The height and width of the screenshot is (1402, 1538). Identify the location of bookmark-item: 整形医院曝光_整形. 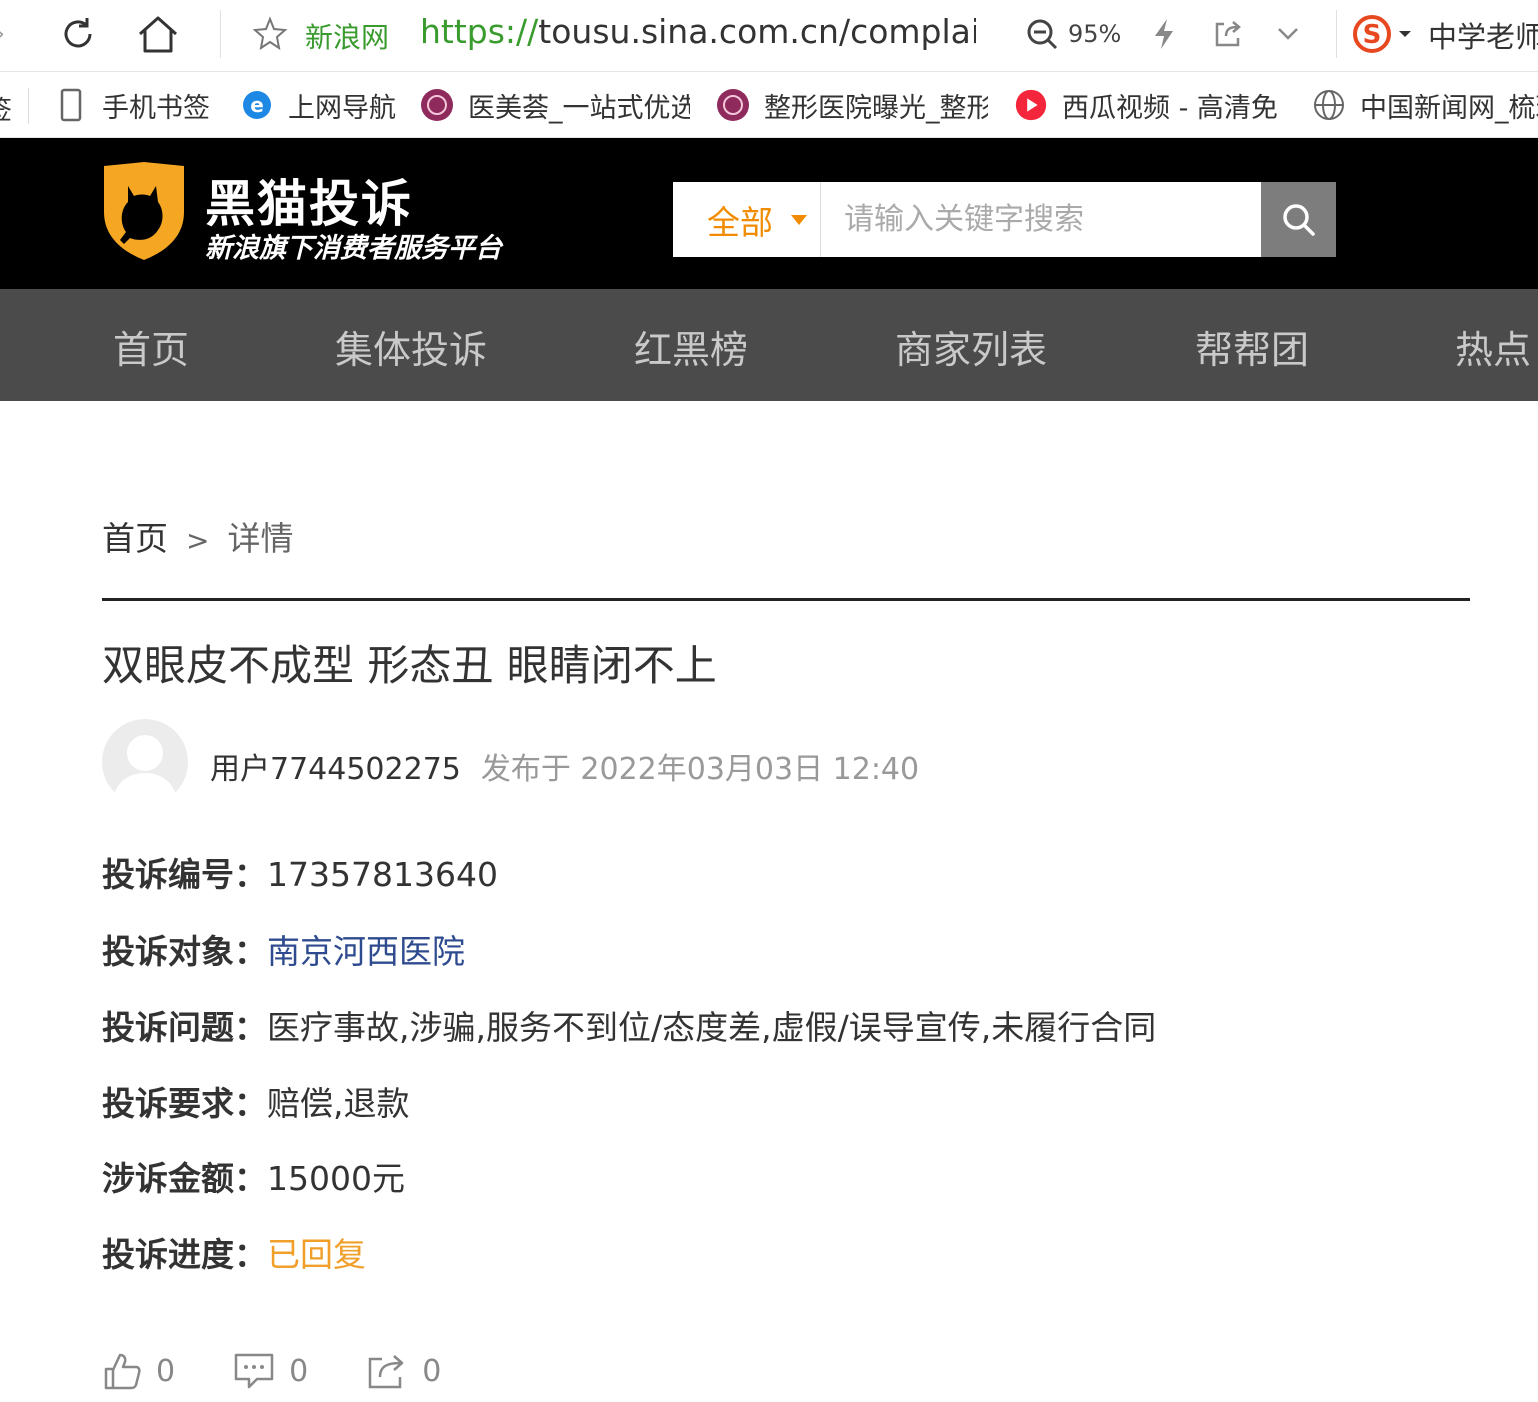
(852, 105).